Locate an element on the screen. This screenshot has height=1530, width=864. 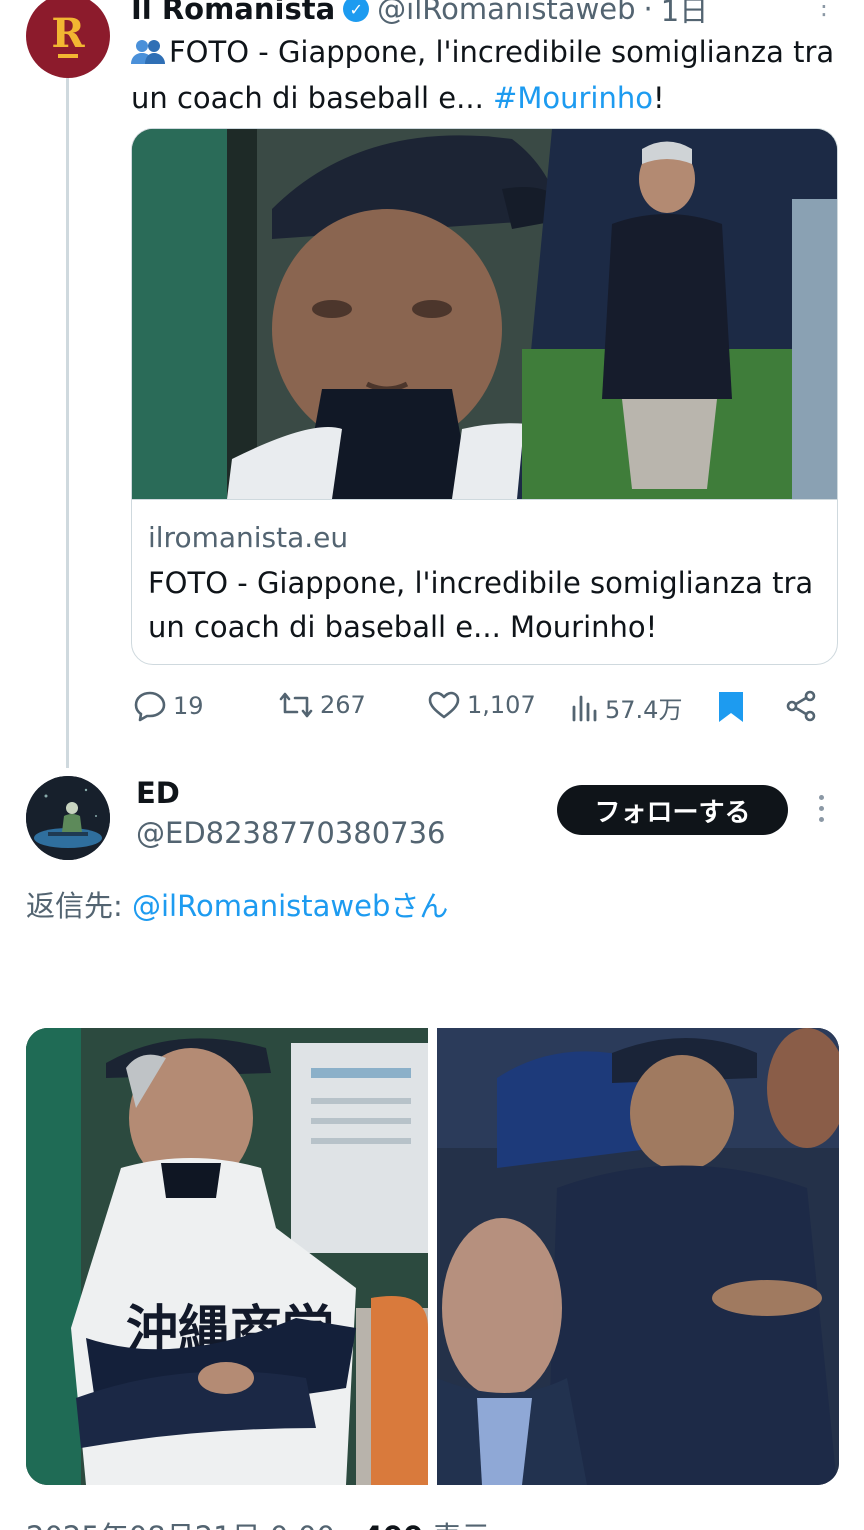
reply-to-label: 返信先: is located at coordinates (79, 906).